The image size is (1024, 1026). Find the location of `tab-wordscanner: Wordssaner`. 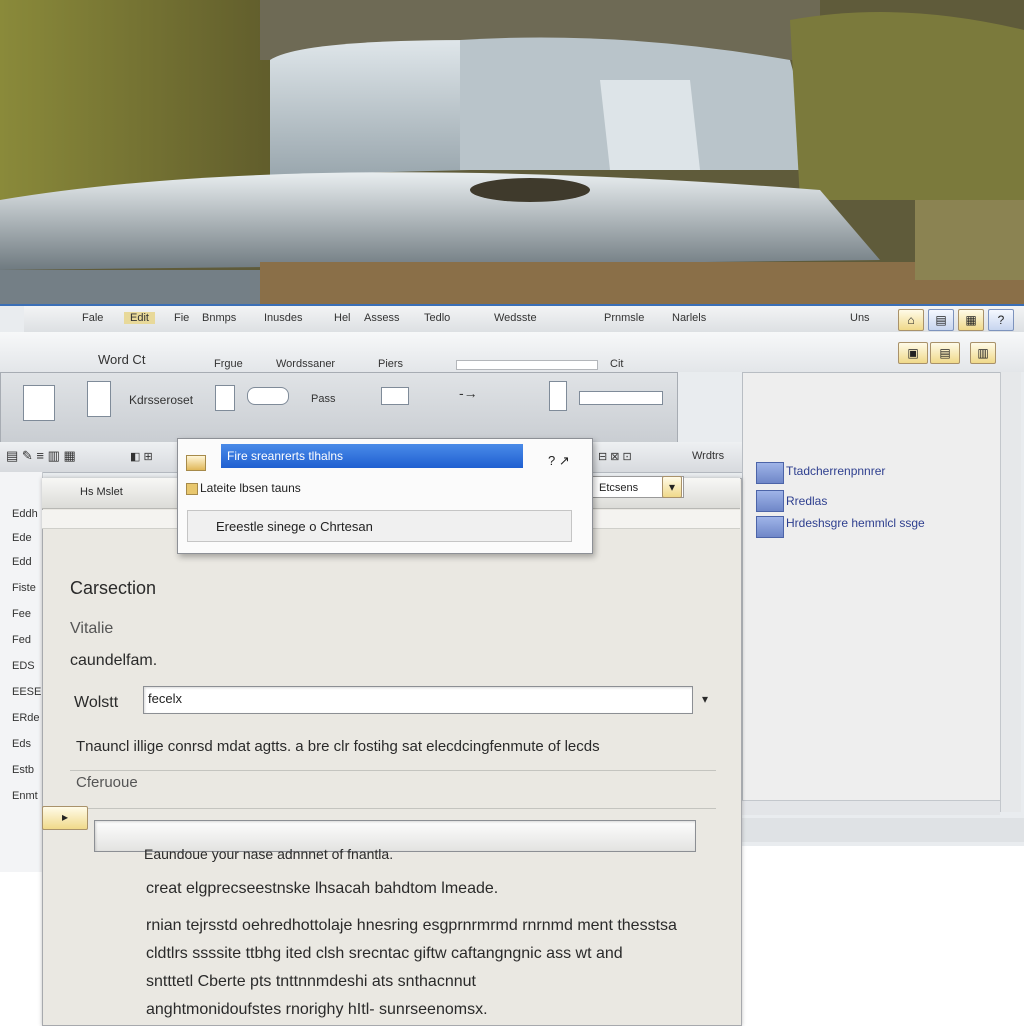

tab-wordscanner: Wordssaner is located at coordinates (305, 364).